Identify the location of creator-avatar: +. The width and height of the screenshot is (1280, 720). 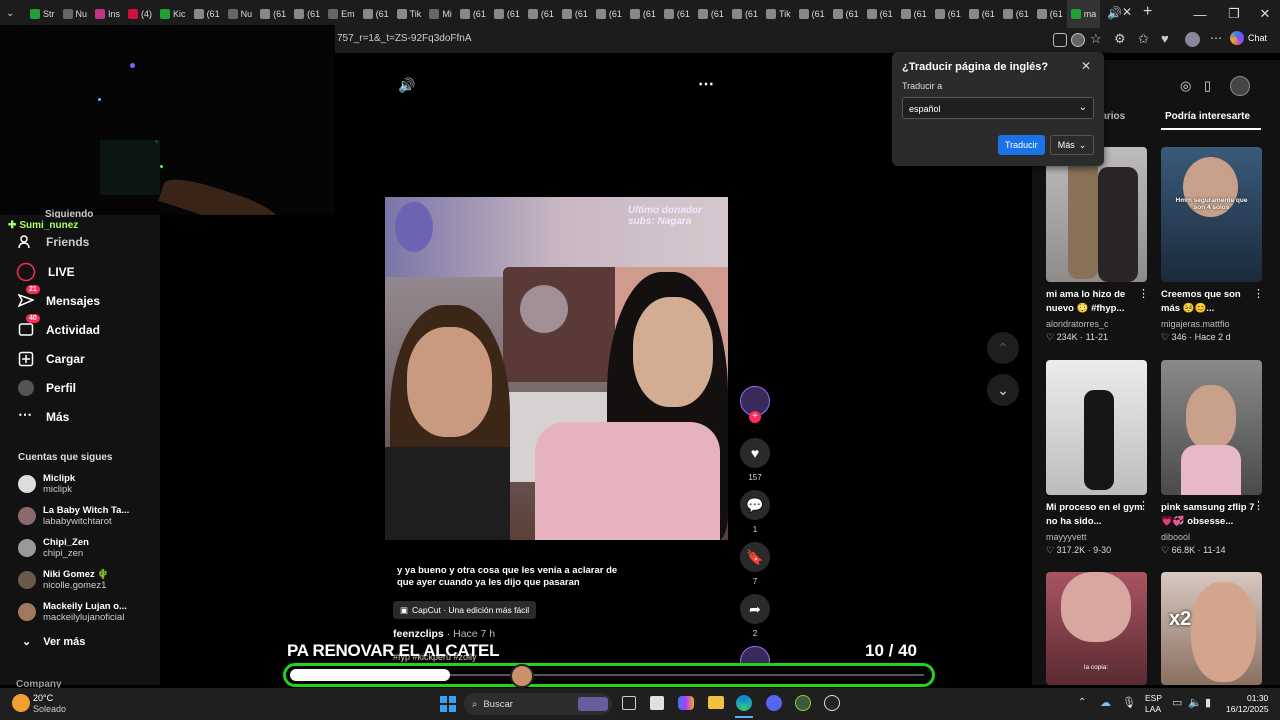
(755, 404).